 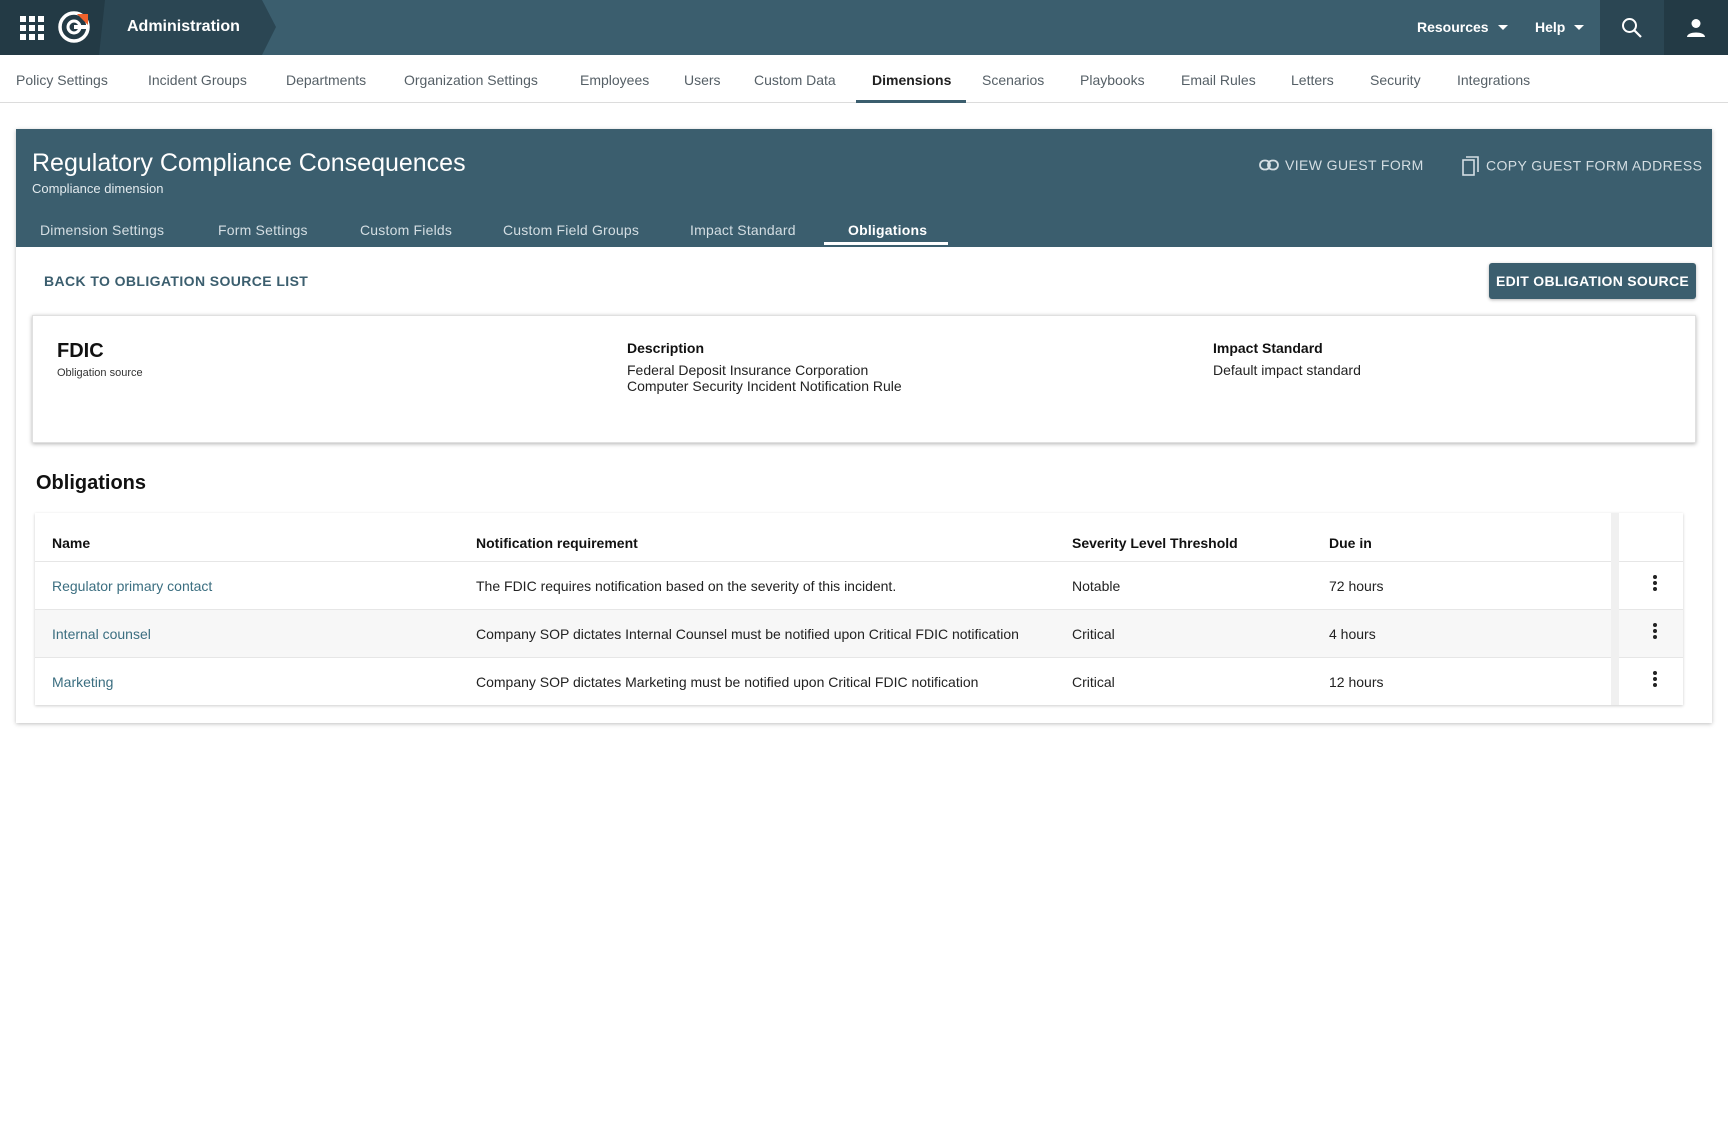 What do you see at coordinates (1268, 348) in the screenshot?
I see `impact-standard-label: Impact Standard` at bounding box center [1268, 348].